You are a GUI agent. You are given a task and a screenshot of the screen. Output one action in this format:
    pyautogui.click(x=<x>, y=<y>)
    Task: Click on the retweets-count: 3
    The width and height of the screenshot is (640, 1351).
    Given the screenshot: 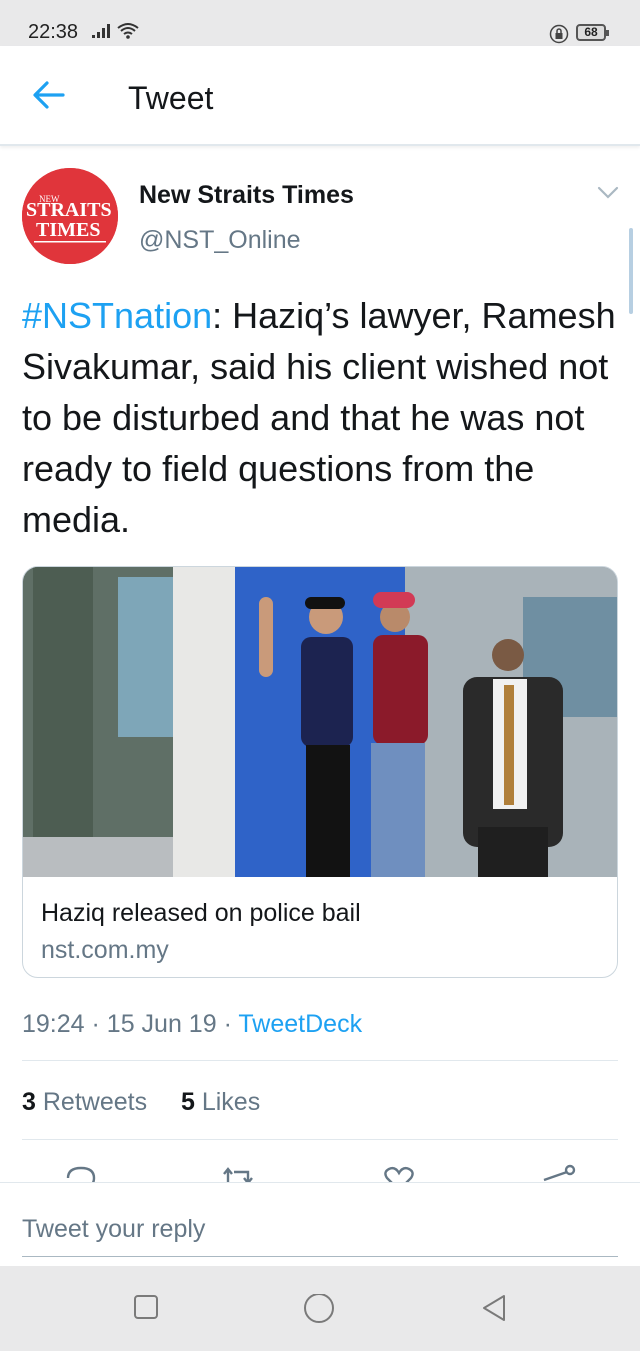 What is the action you would take?
    pyautogui.click(x=29, y=1102)
    